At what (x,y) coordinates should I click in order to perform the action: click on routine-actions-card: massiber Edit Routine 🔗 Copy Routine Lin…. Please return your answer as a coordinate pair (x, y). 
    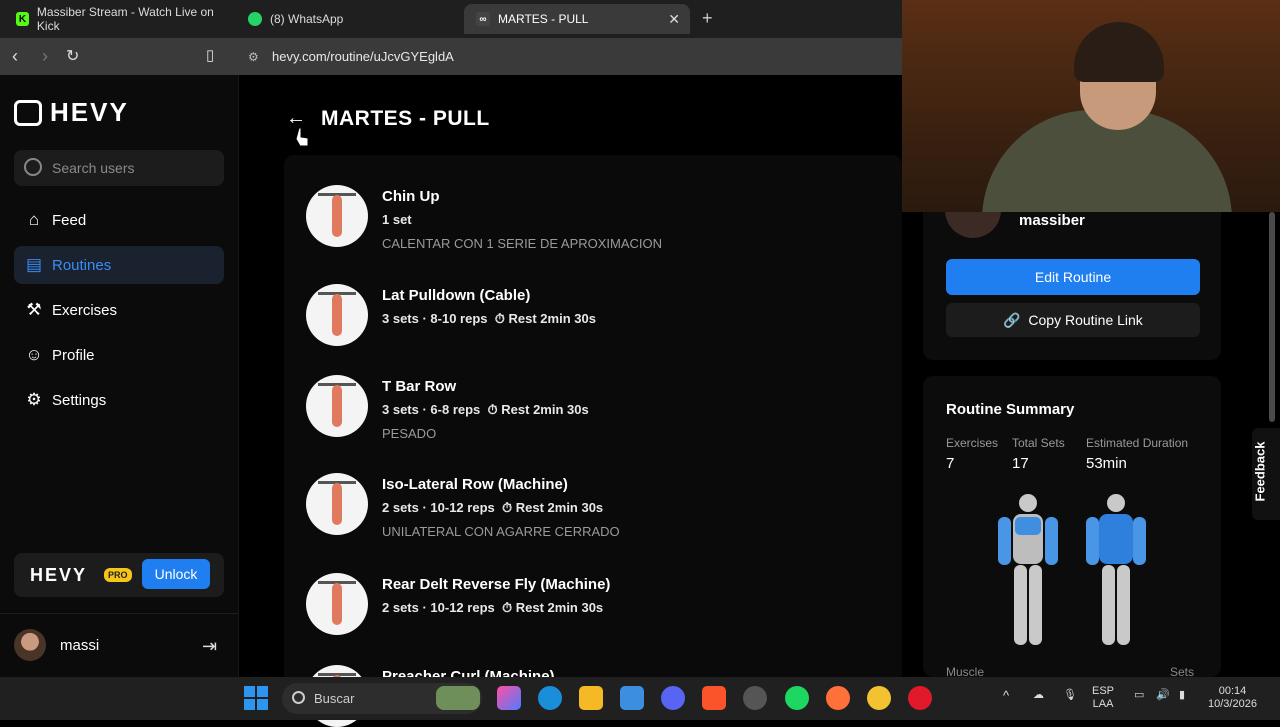
    Looking at the image, I should click on (1072, 281).